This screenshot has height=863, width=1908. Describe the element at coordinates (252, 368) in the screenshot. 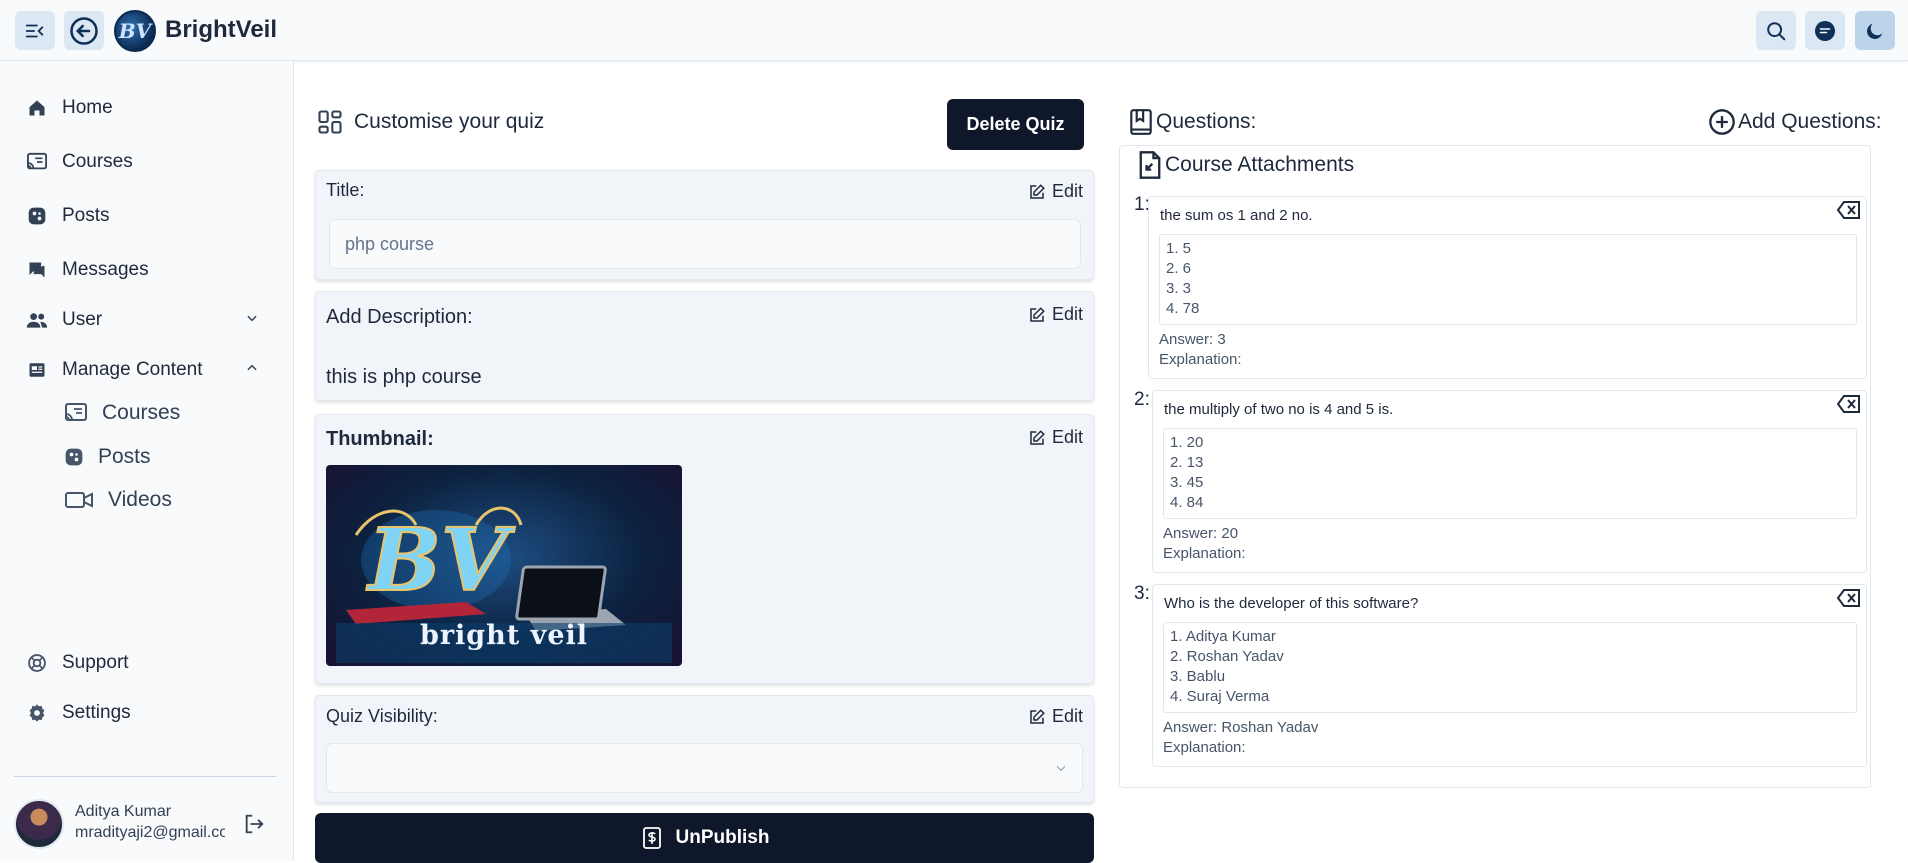

I see `chevron-up-icon` at that location.